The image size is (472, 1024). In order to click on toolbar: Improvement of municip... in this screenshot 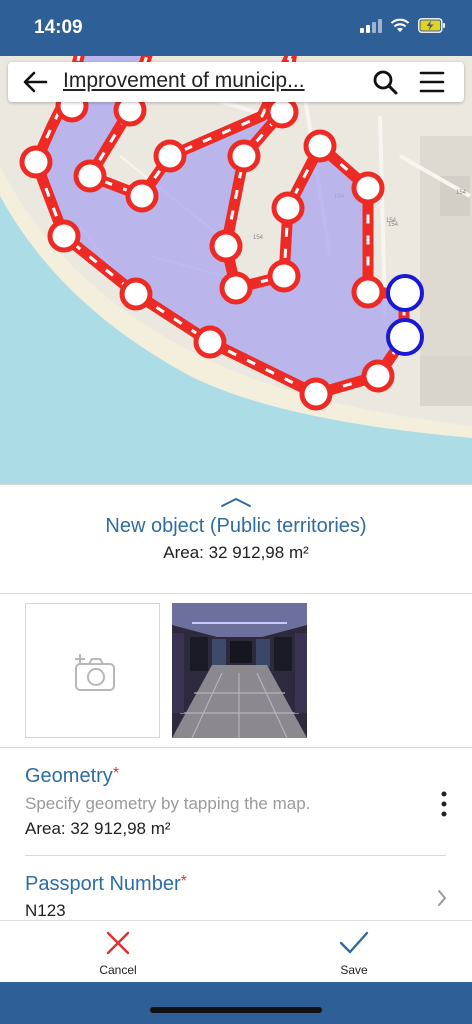, I will do `click(236, 82)`.